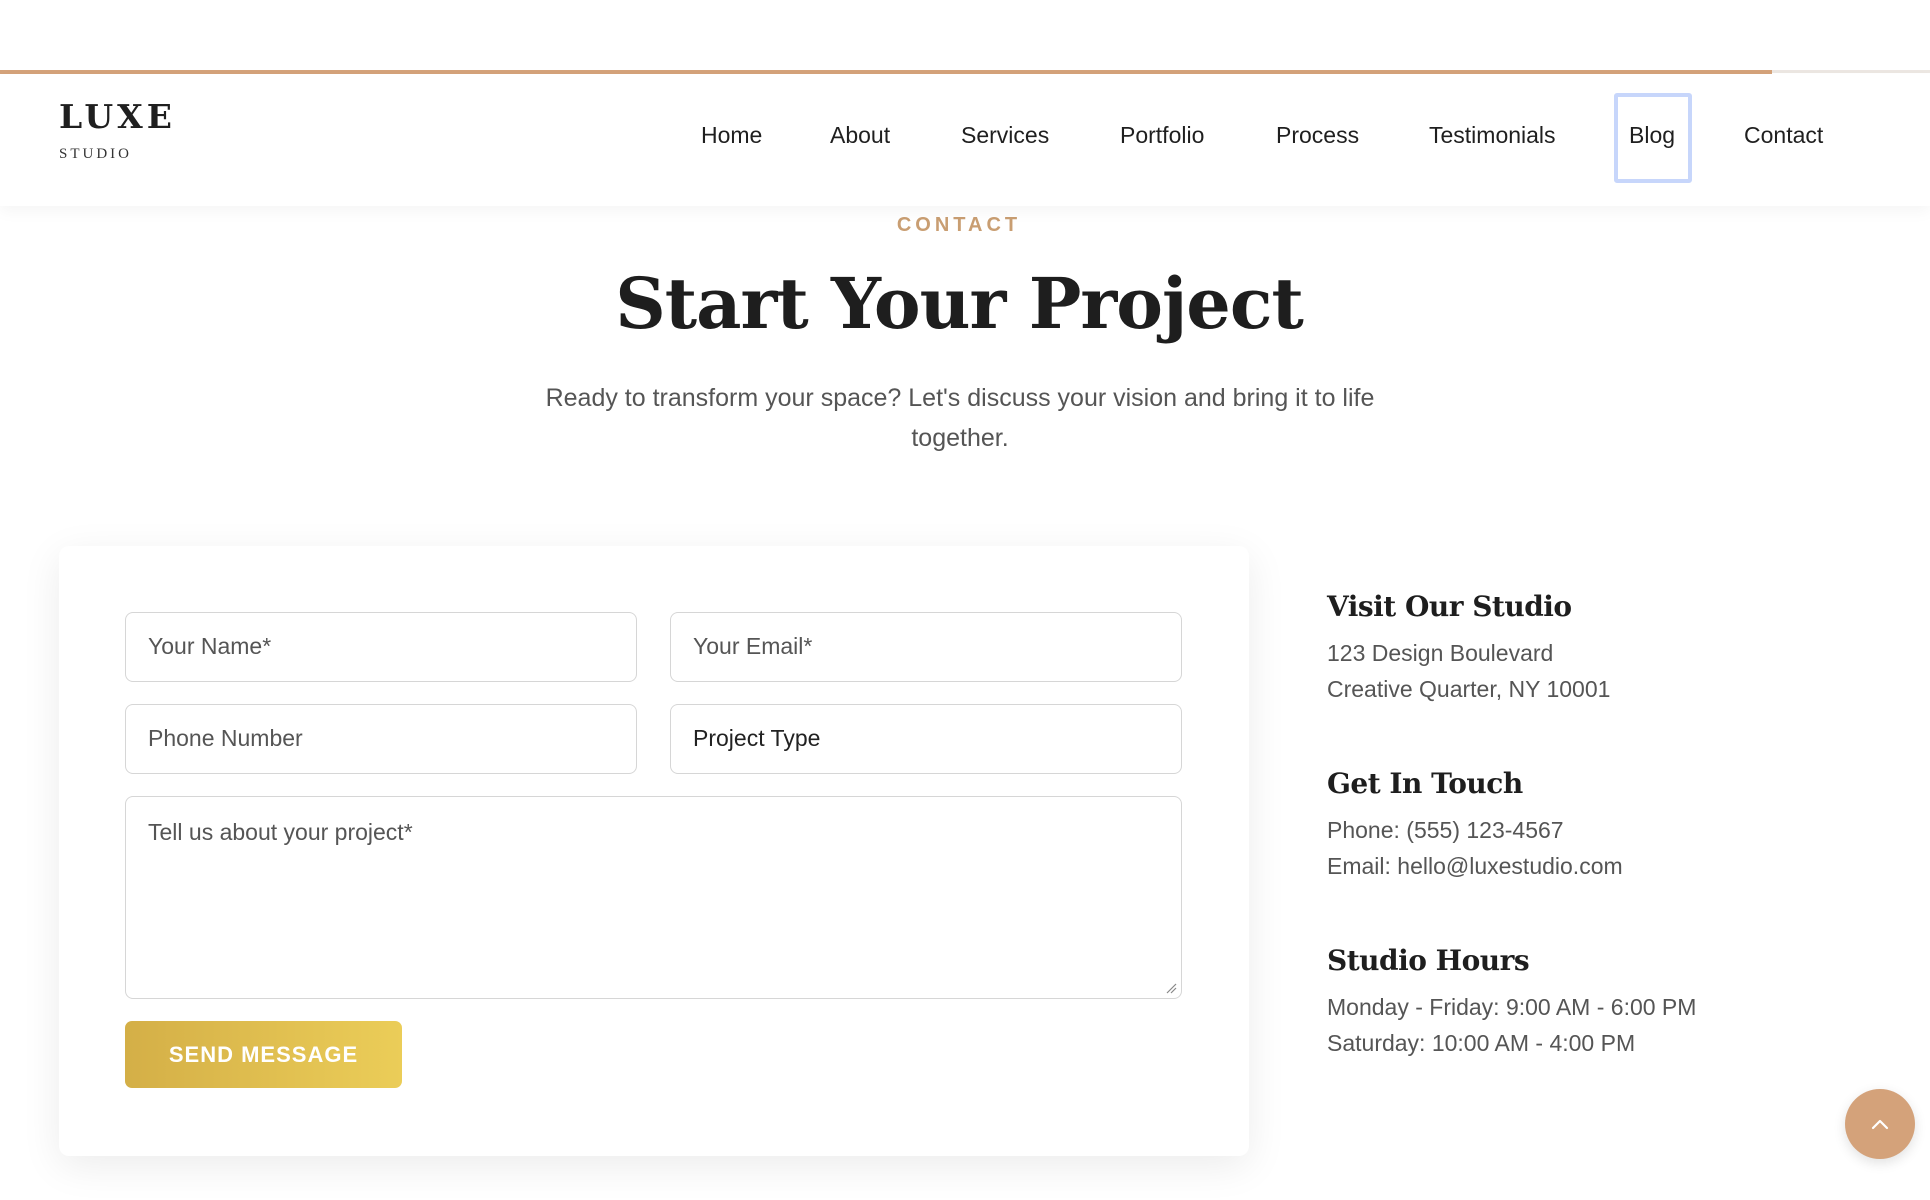 The height and width of the screenshot is (1200, 1930). What do you see at coordinates (1475, 866) in the screenshot?
I see `email-line: Email: hello@luxestudio.com` at bounding box center [1475, 866].